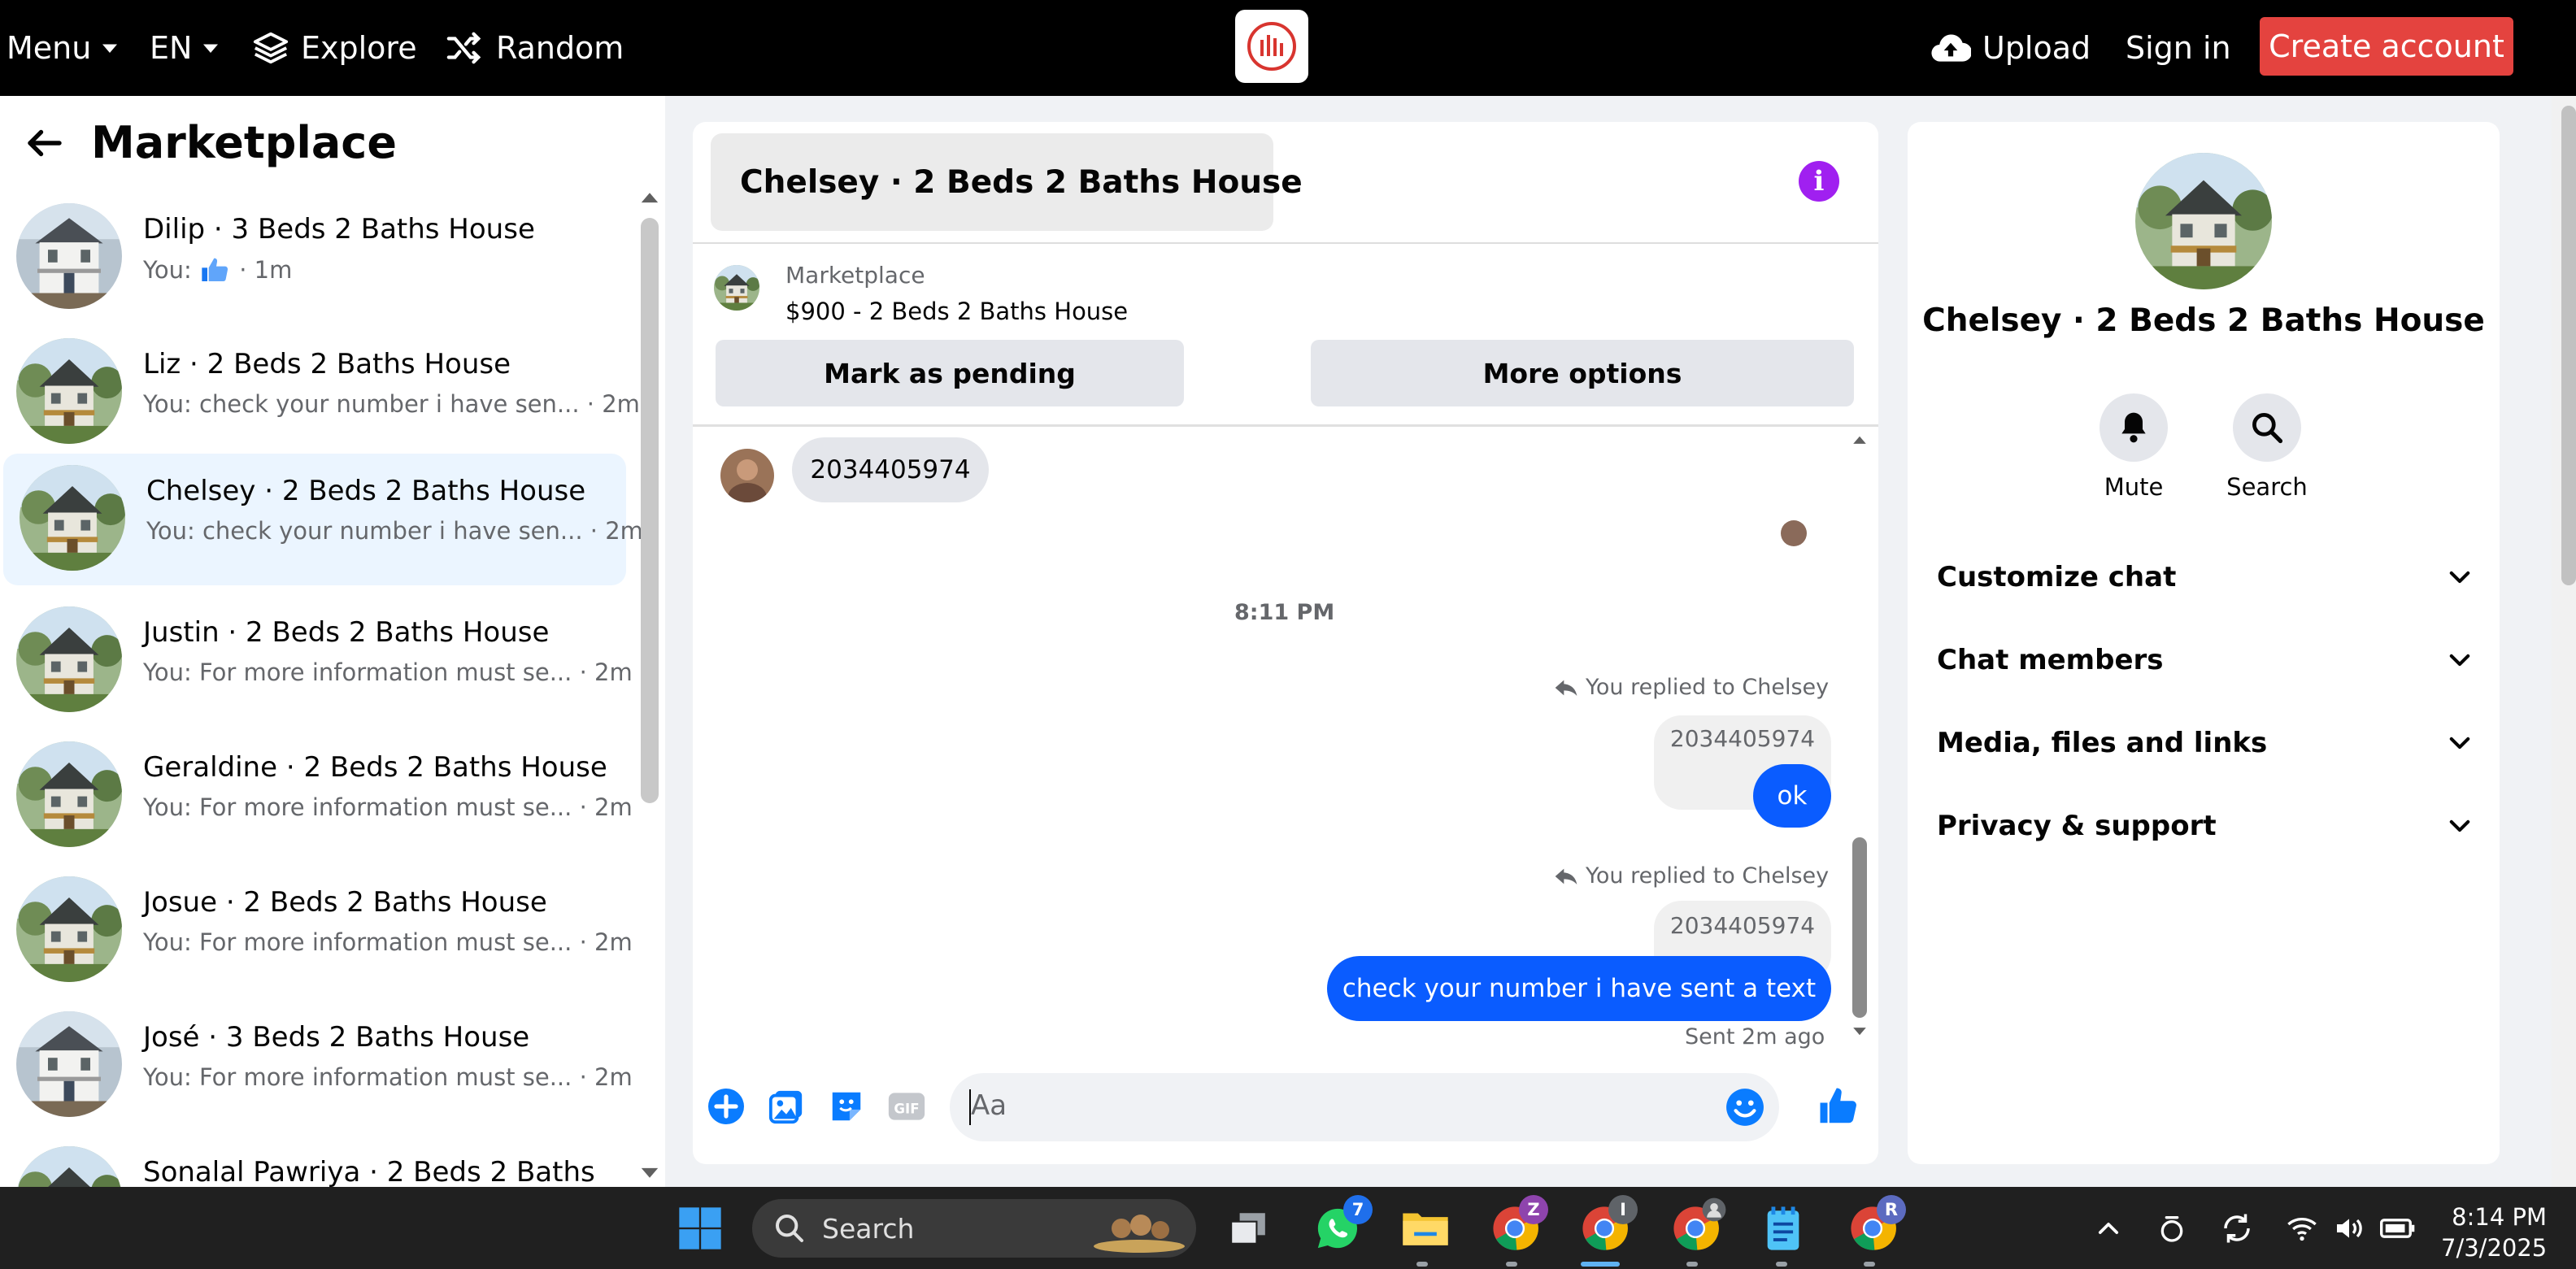 This screenshot has height=1269, width=2576. Describe the element at coordinates (1697, 1226) in the screenshot. I see `chrome-icon` at that location.